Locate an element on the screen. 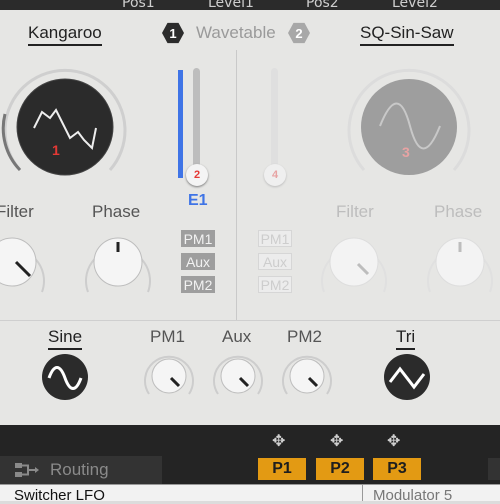 This screenshot has width=500, height=504. top-bar: Pos1 Level1 Pos2 Level2 is located at coordinates (250, 5).